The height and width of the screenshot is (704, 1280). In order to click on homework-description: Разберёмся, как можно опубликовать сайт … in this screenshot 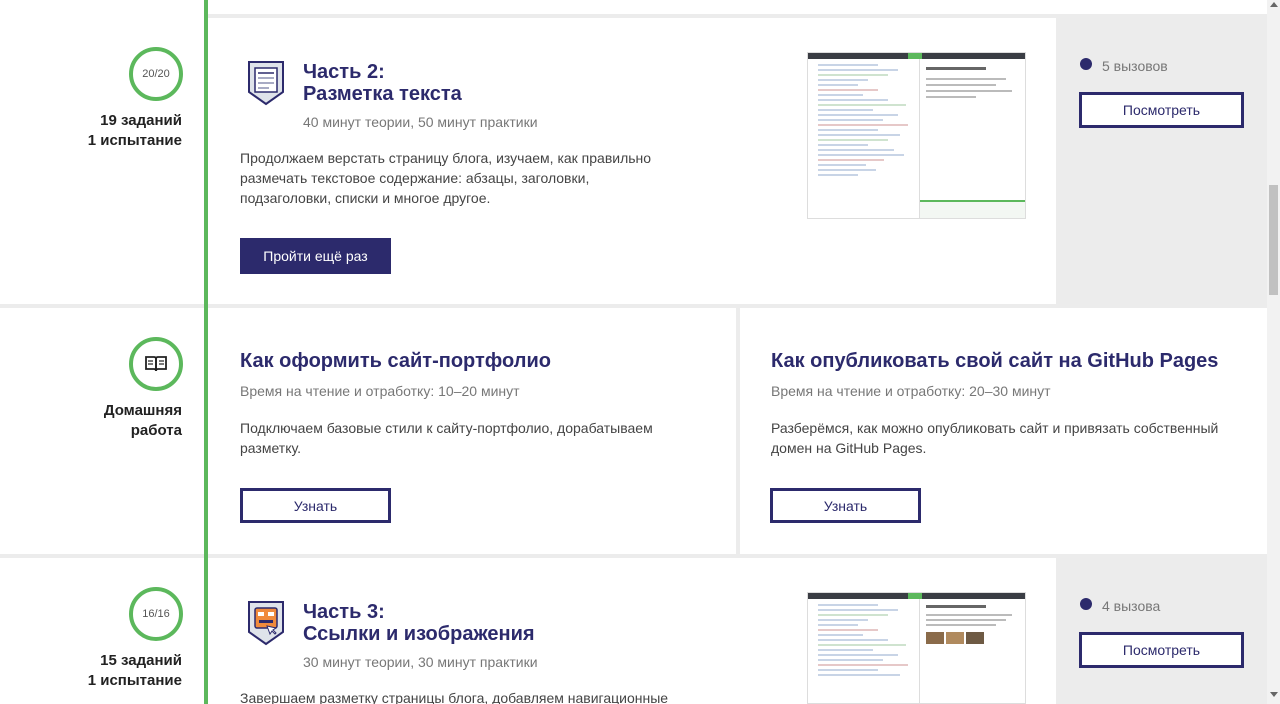, I will do `click(995, 438)`.